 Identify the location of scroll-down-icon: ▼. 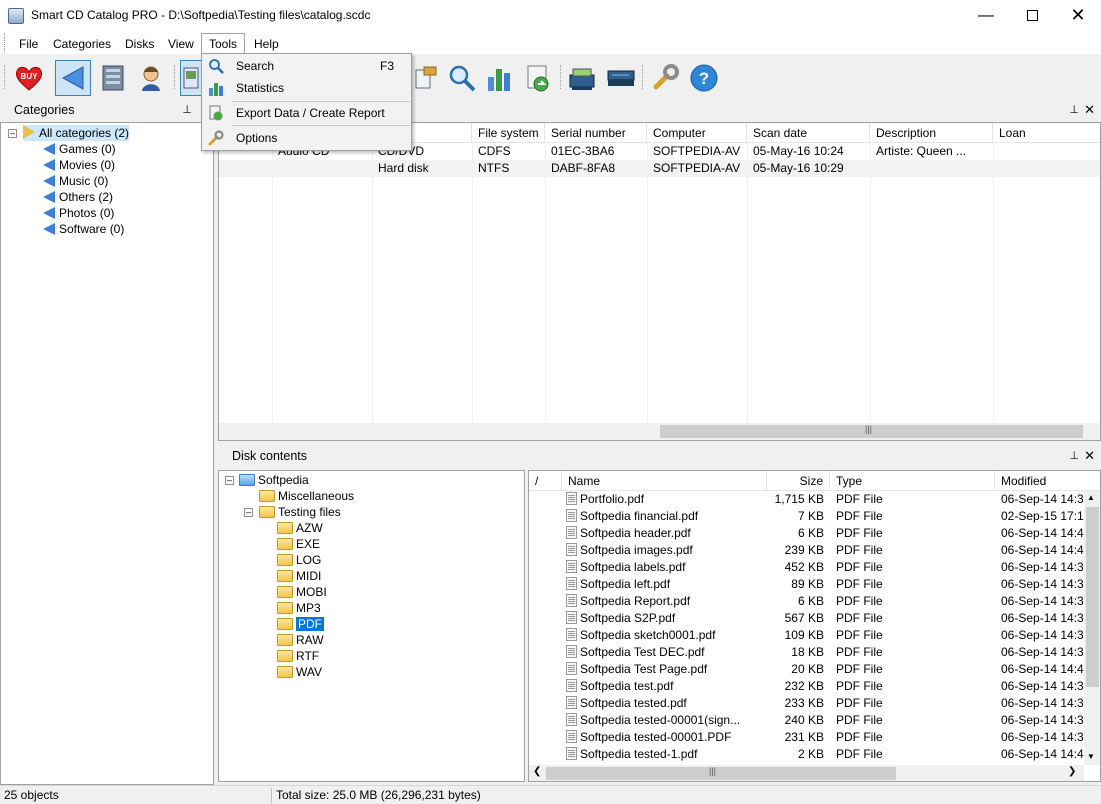
(1091, 756).